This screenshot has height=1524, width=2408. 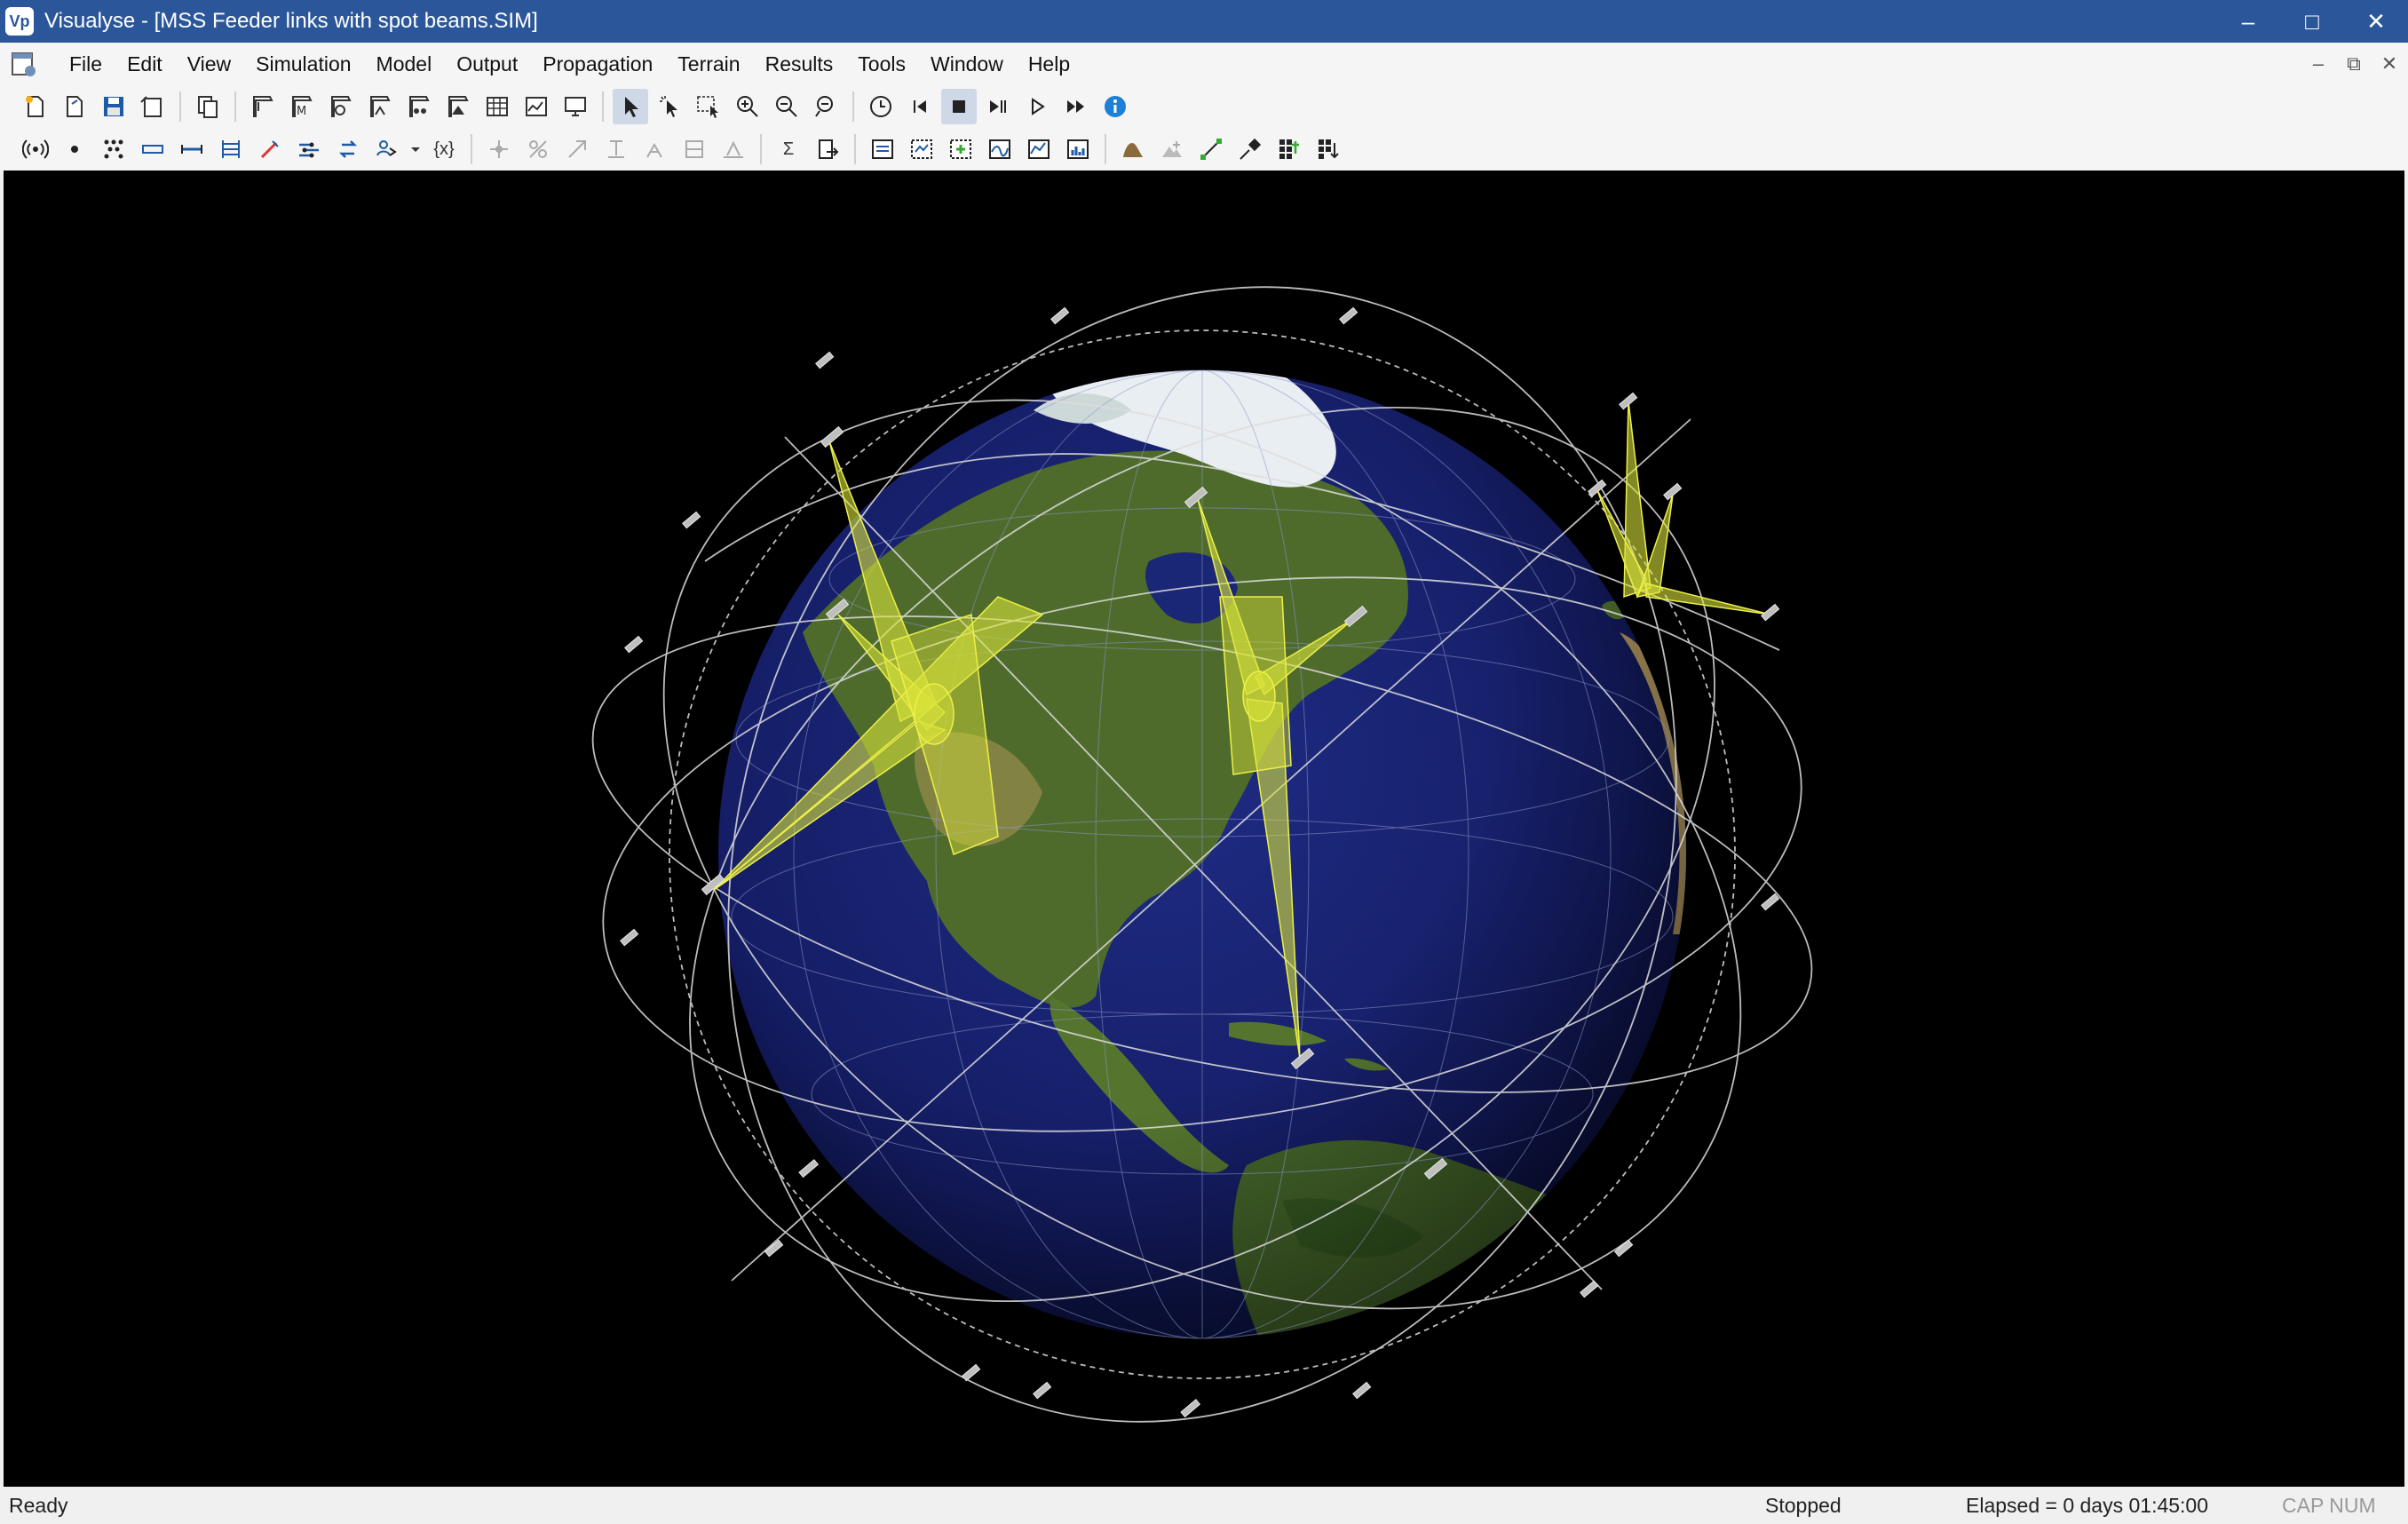 I want to click on export-icon, so click(x=827, y=149).